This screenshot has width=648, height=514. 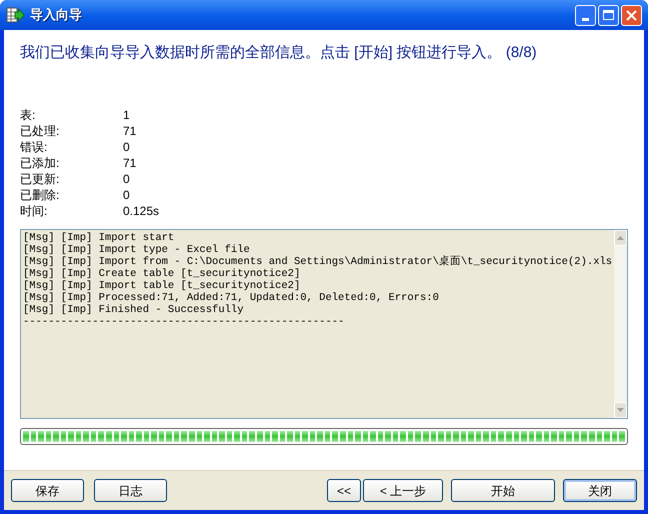 I want to click on table-import-icon, so click(x=15, y=15).